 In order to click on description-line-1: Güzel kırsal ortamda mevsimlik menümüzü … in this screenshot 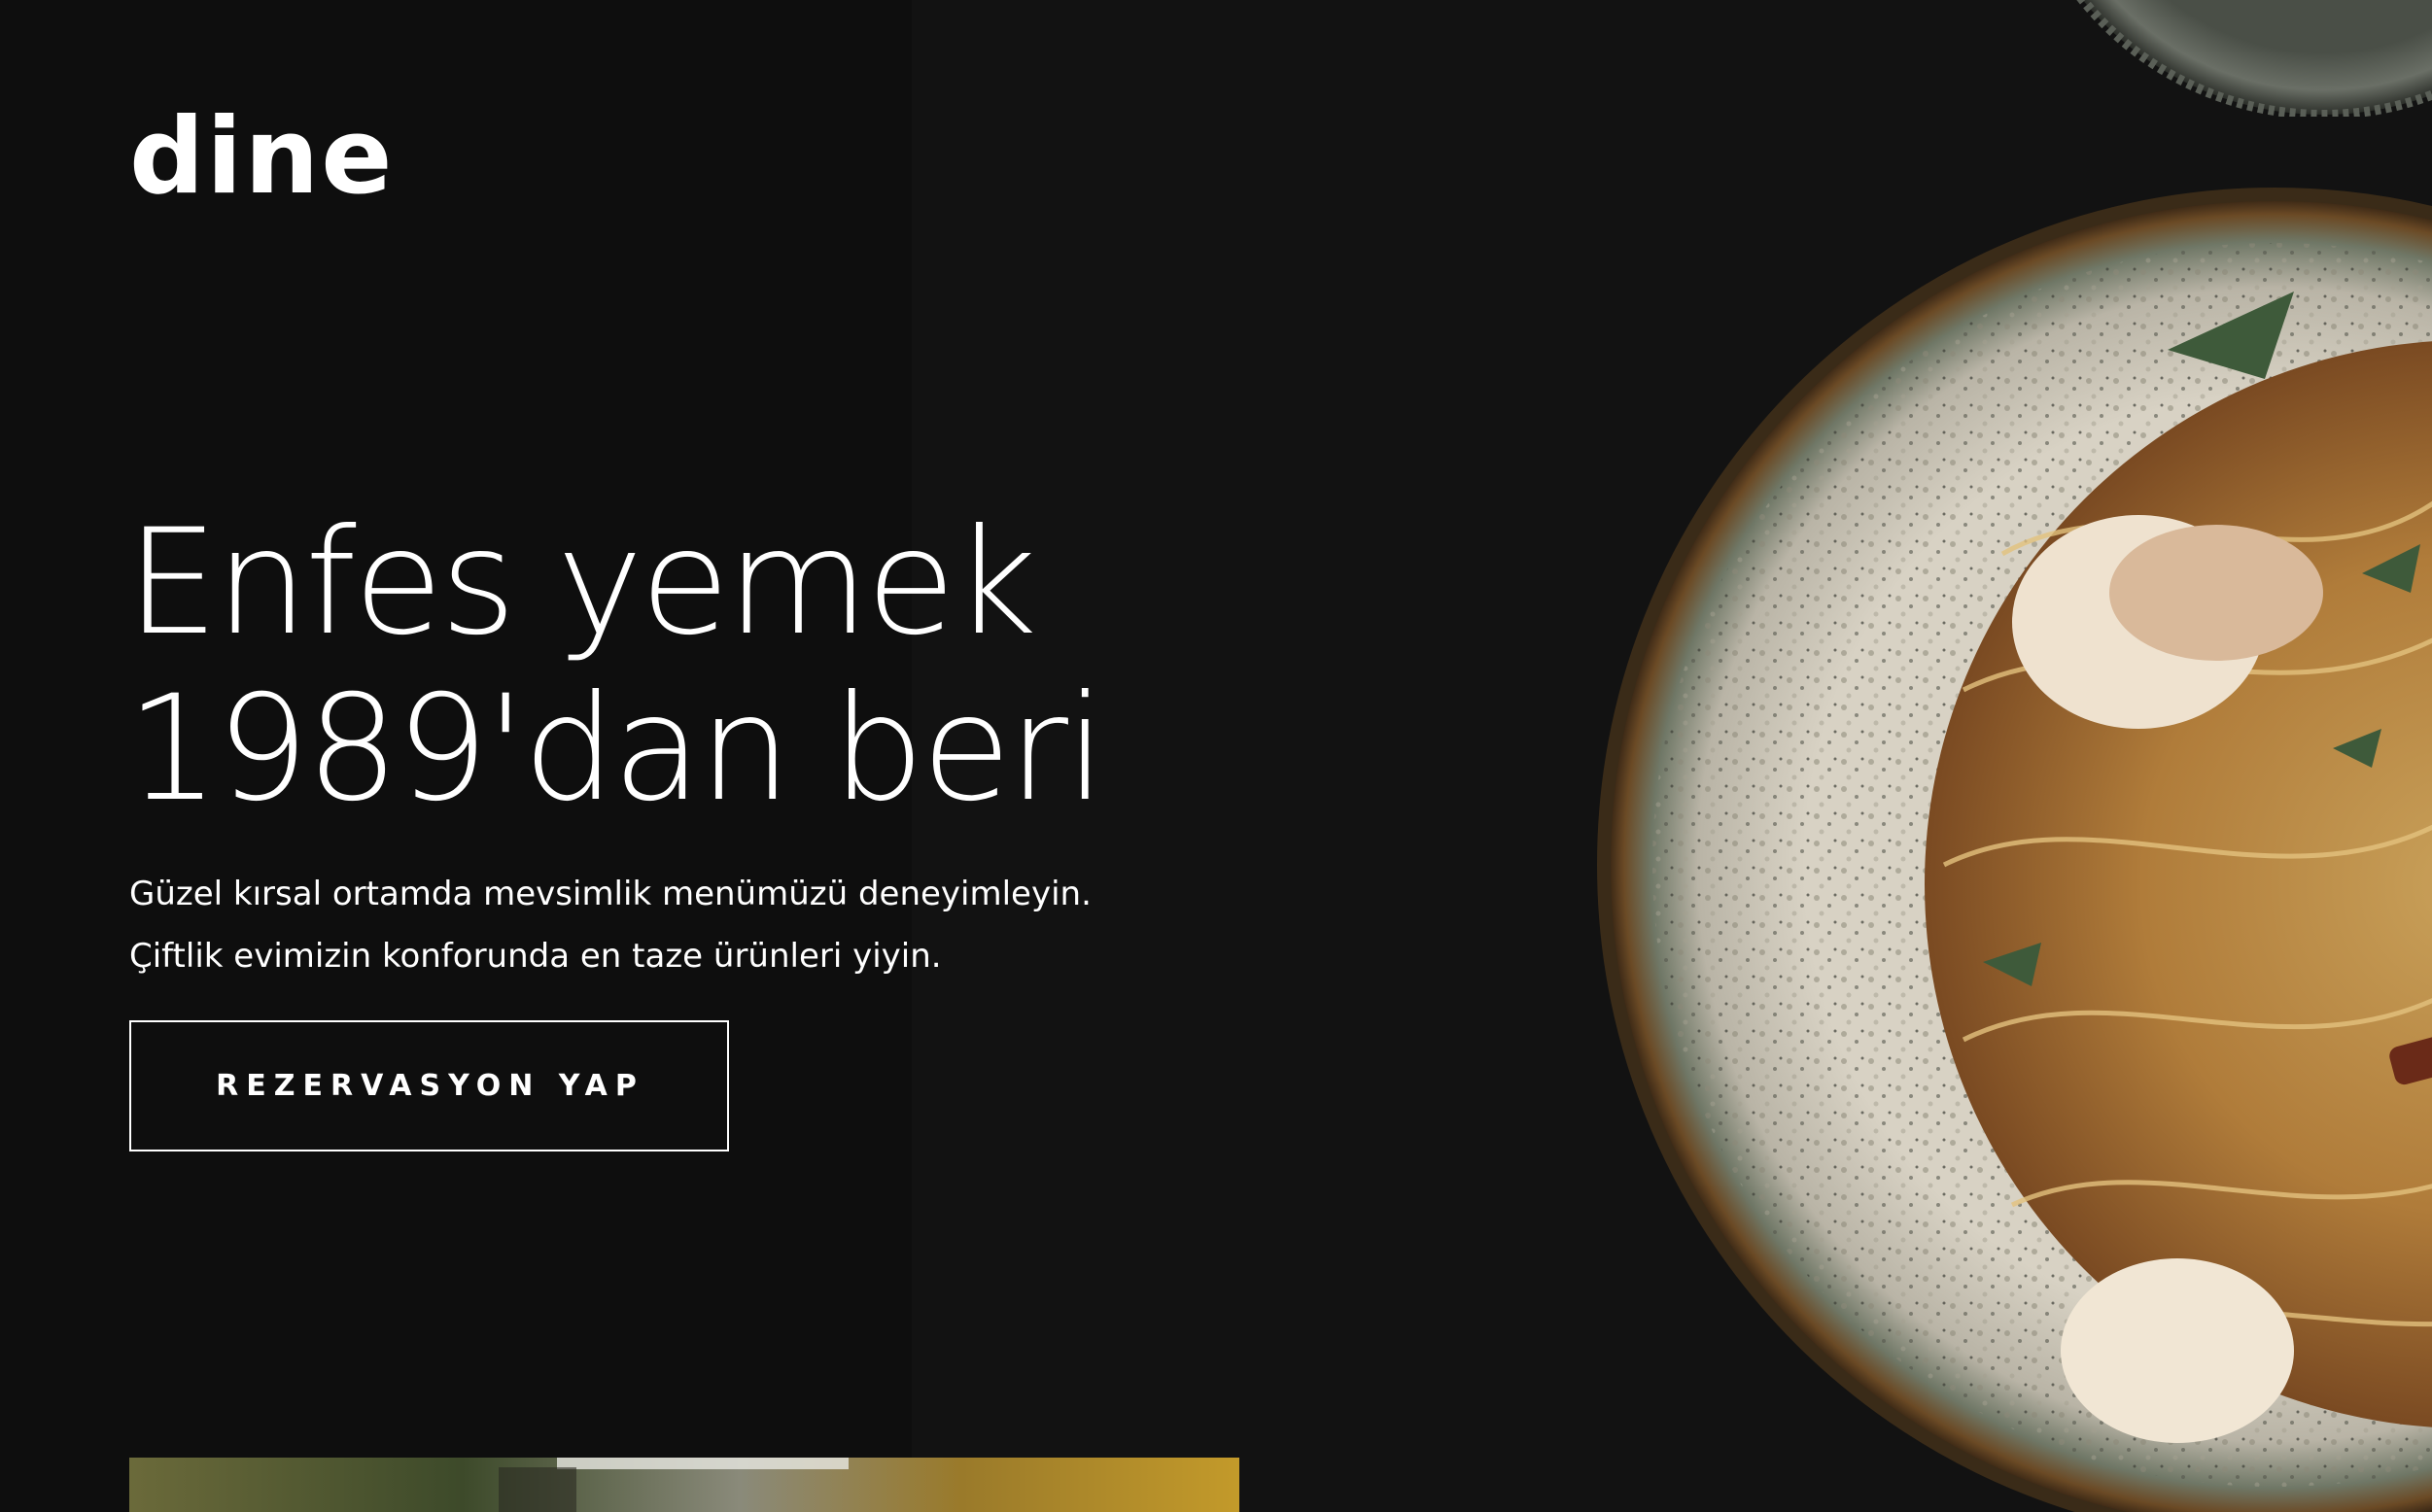, I will do `click(610, 894)`.